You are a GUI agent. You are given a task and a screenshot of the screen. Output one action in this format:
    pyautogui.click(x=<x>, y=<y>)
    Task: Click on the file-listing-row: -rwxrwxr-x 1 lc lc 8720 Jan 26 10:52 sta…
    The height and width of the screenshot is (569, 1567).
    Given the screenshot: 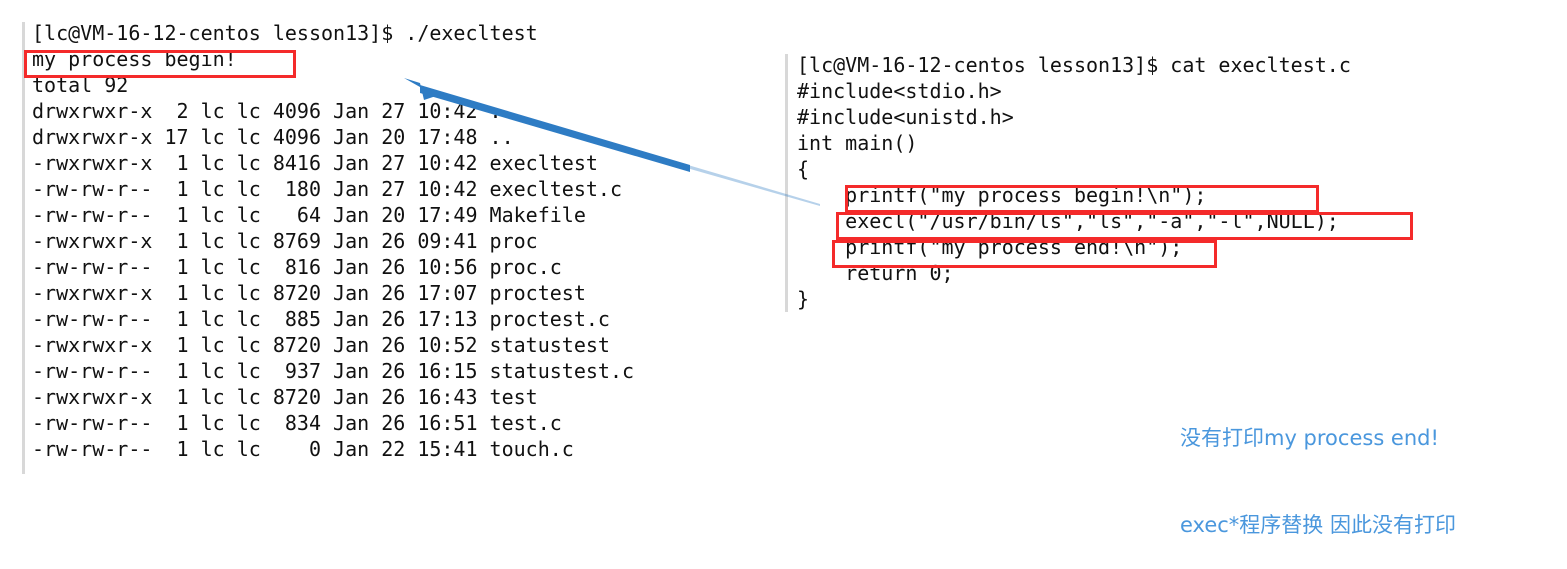 What is the action you would take?
    pyautogui.click(x=321, y=345)
    